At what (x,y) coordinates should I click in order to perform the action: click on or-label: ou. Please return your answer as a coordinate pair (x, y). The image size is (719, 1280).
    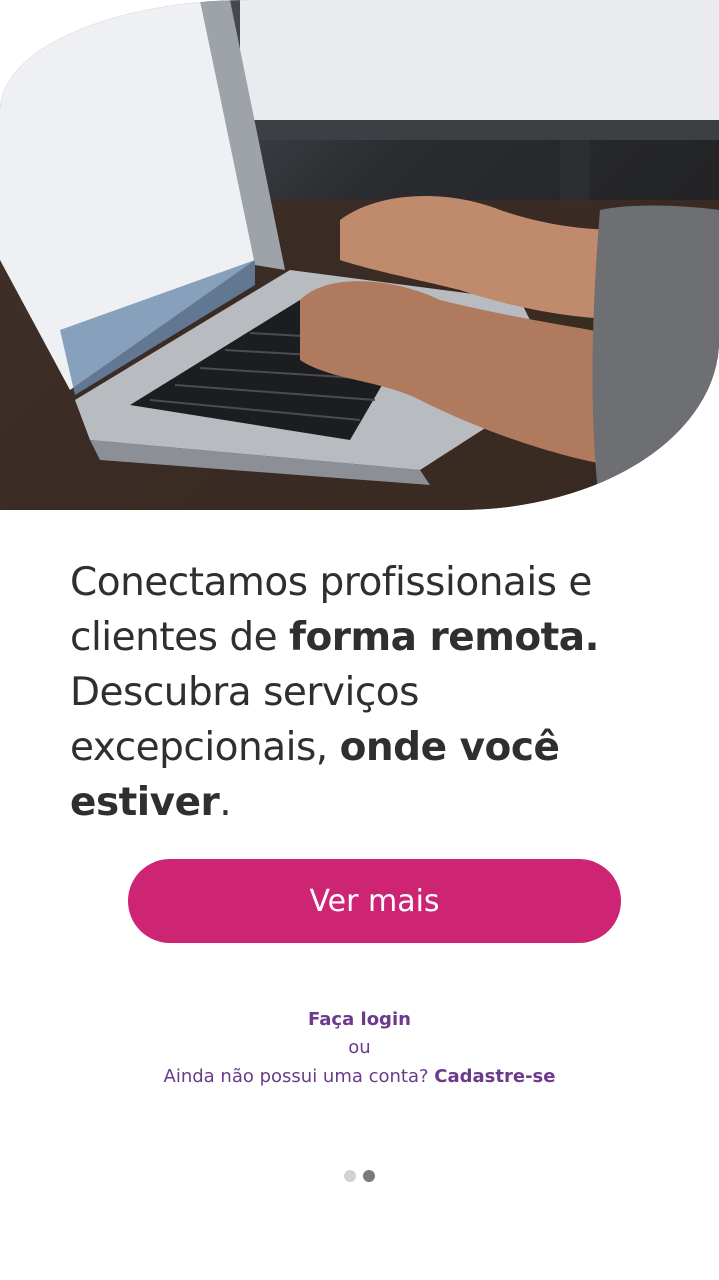
    Looking at the image, I should click on (359, 1047).